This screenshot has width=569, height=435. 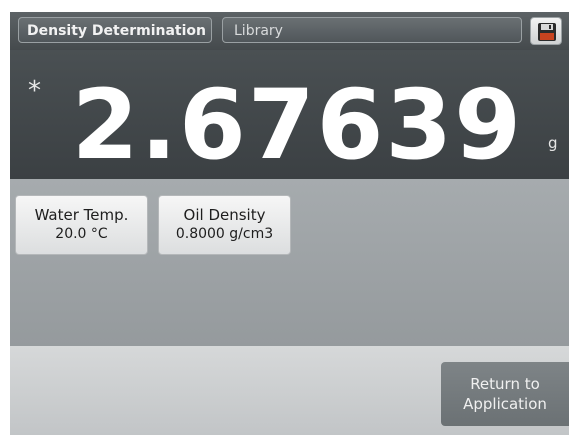 What do you see at coordinates (553, 143) in the screenshot?
I see `weight-unit: g` at bounding box center [553, 143].